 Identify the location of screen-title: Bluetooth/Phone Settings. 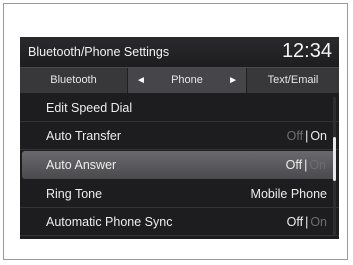
(99, 52).